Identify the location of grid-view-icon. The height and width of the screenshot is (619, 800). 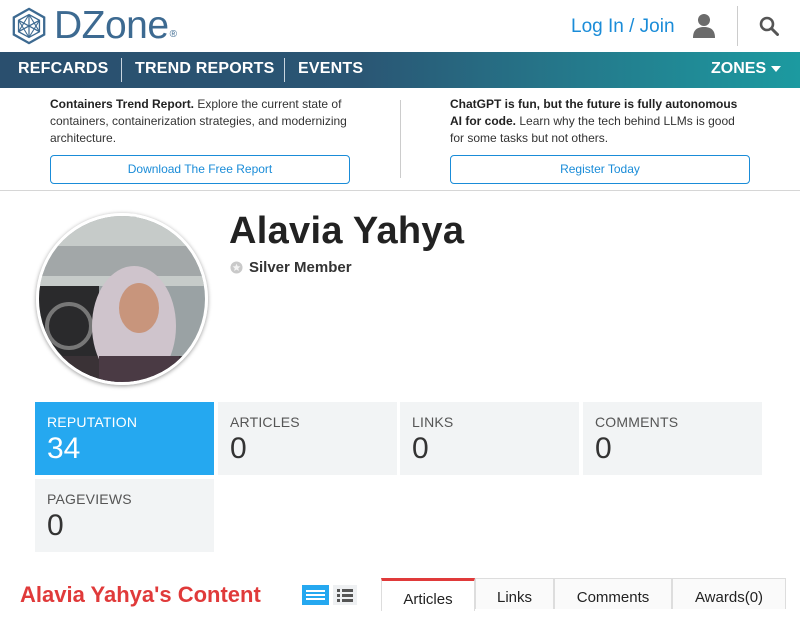
(315, 595).